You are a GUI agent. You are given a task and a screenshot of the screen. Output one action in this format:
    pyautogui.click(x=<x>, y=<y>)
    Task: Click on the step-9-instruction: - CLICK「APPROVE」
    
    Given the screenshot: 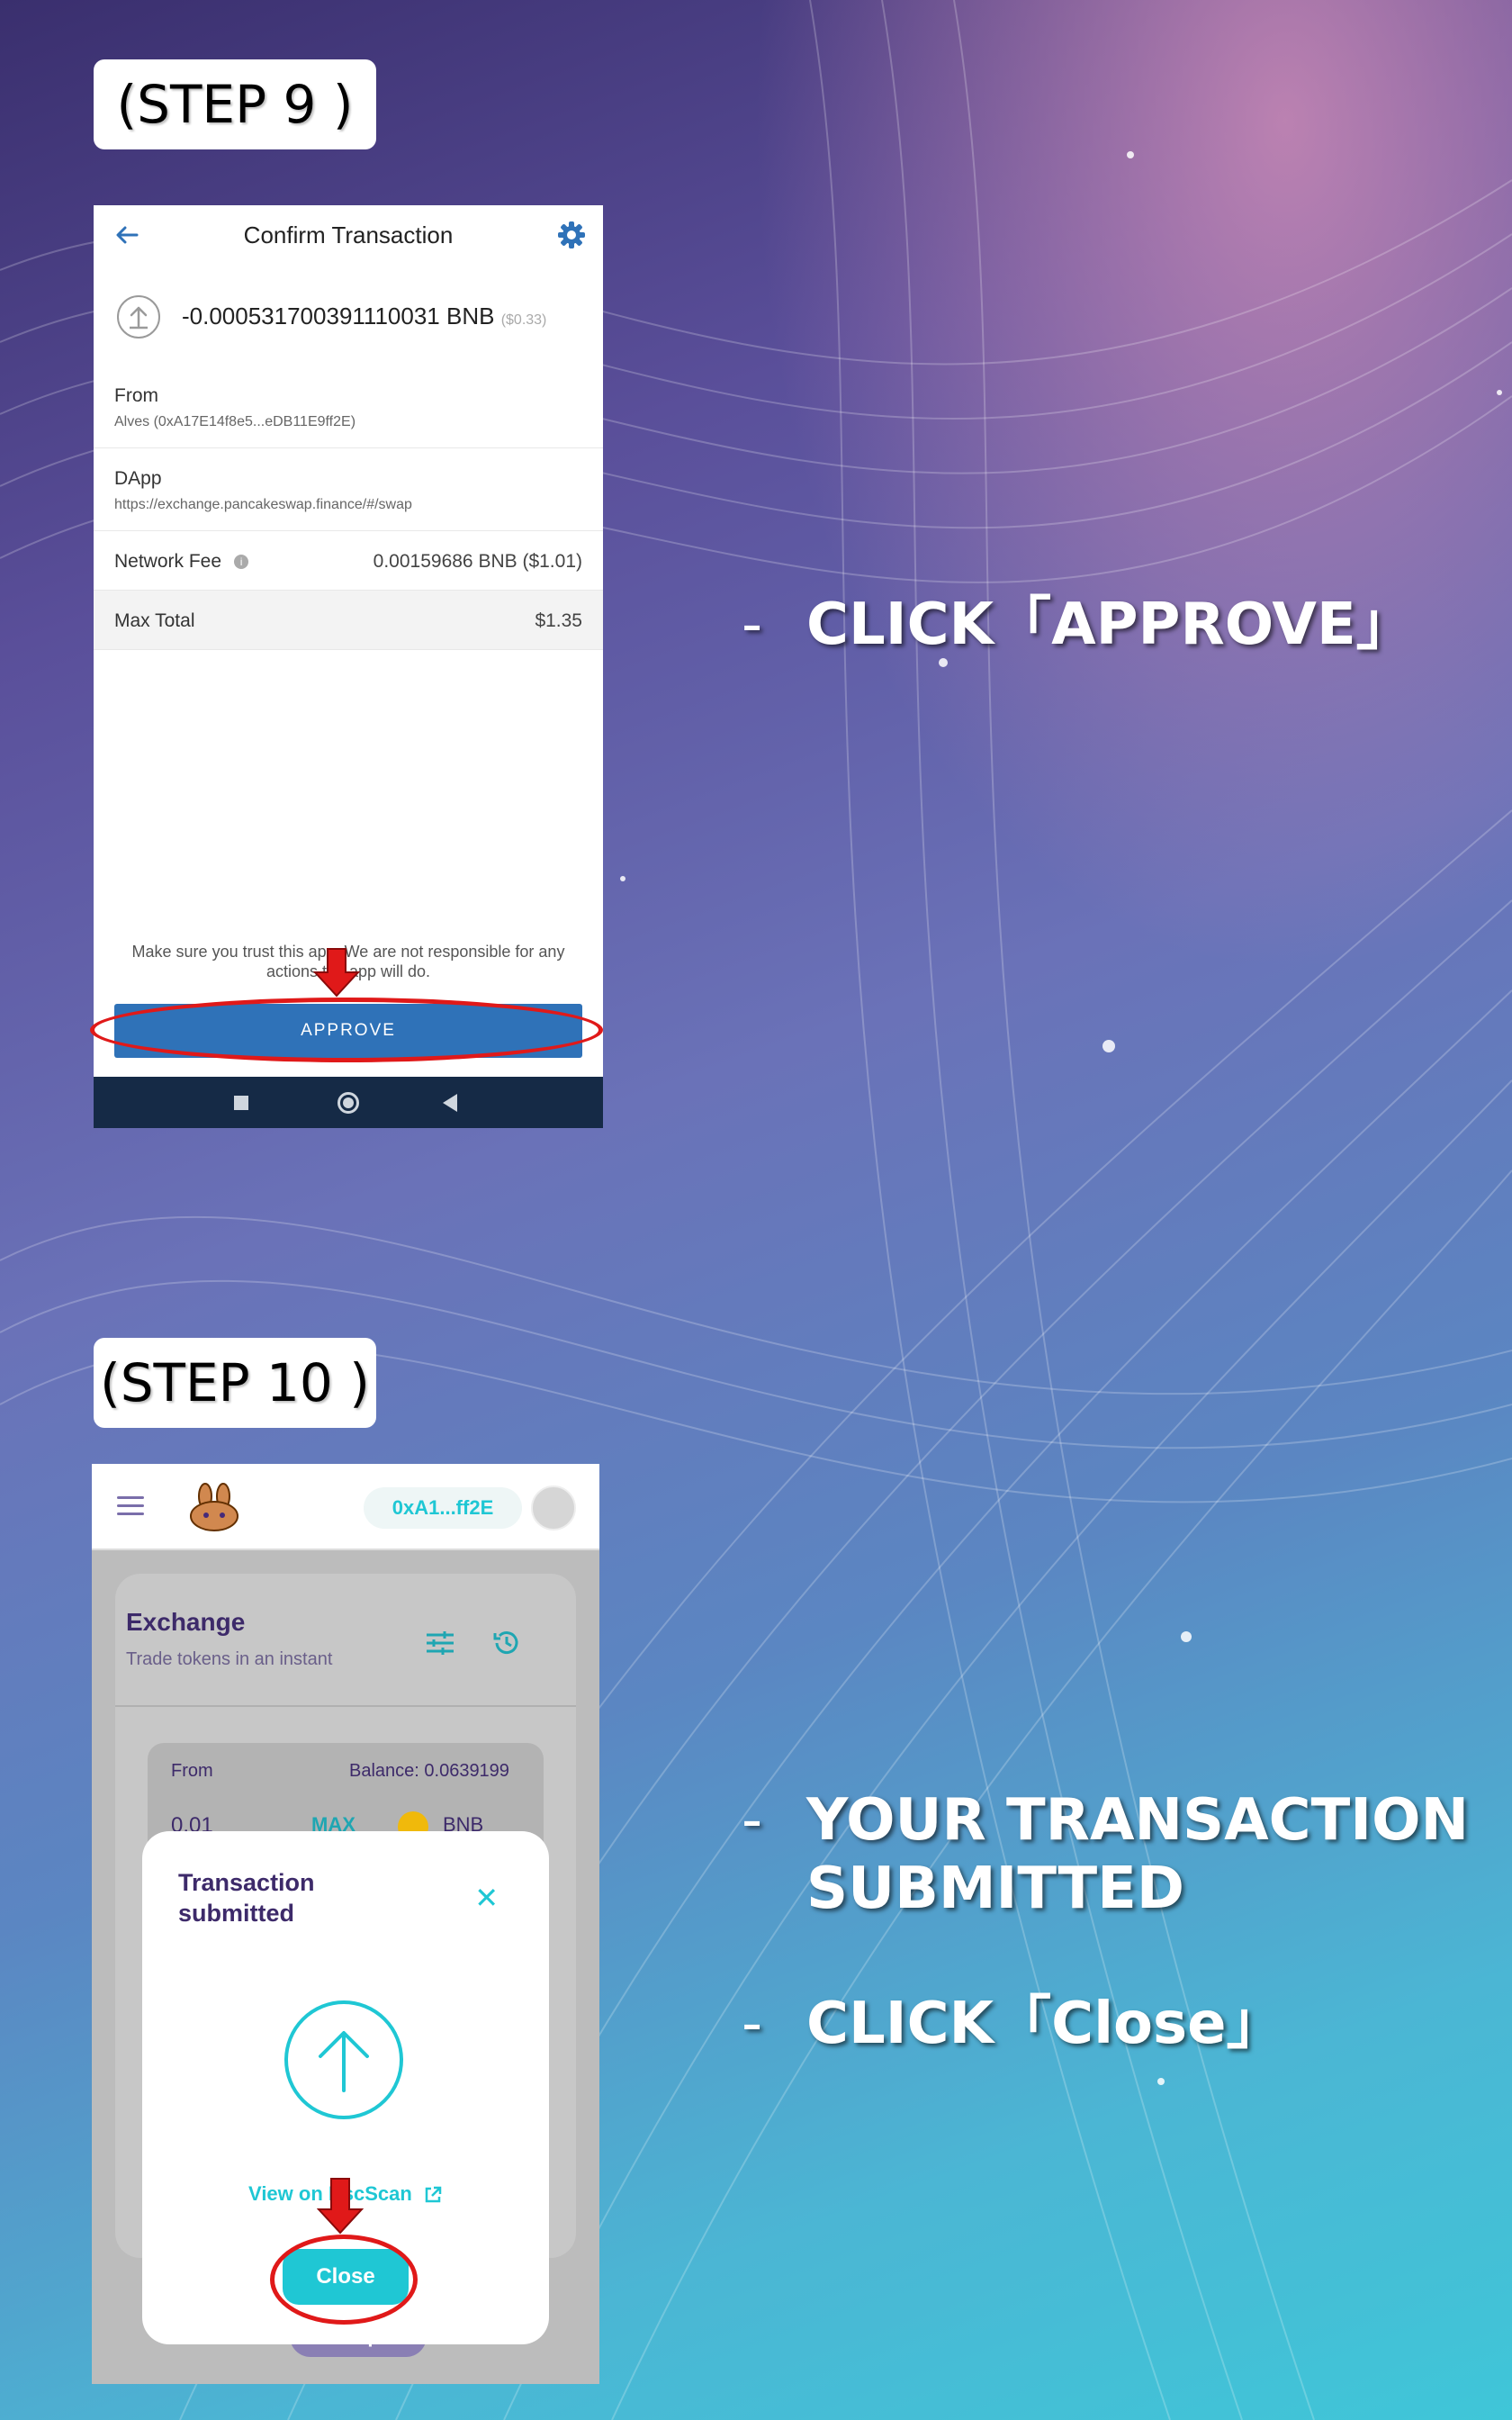 What is the action you would take?
    pyautogui.click(x=1078, y=625)
    